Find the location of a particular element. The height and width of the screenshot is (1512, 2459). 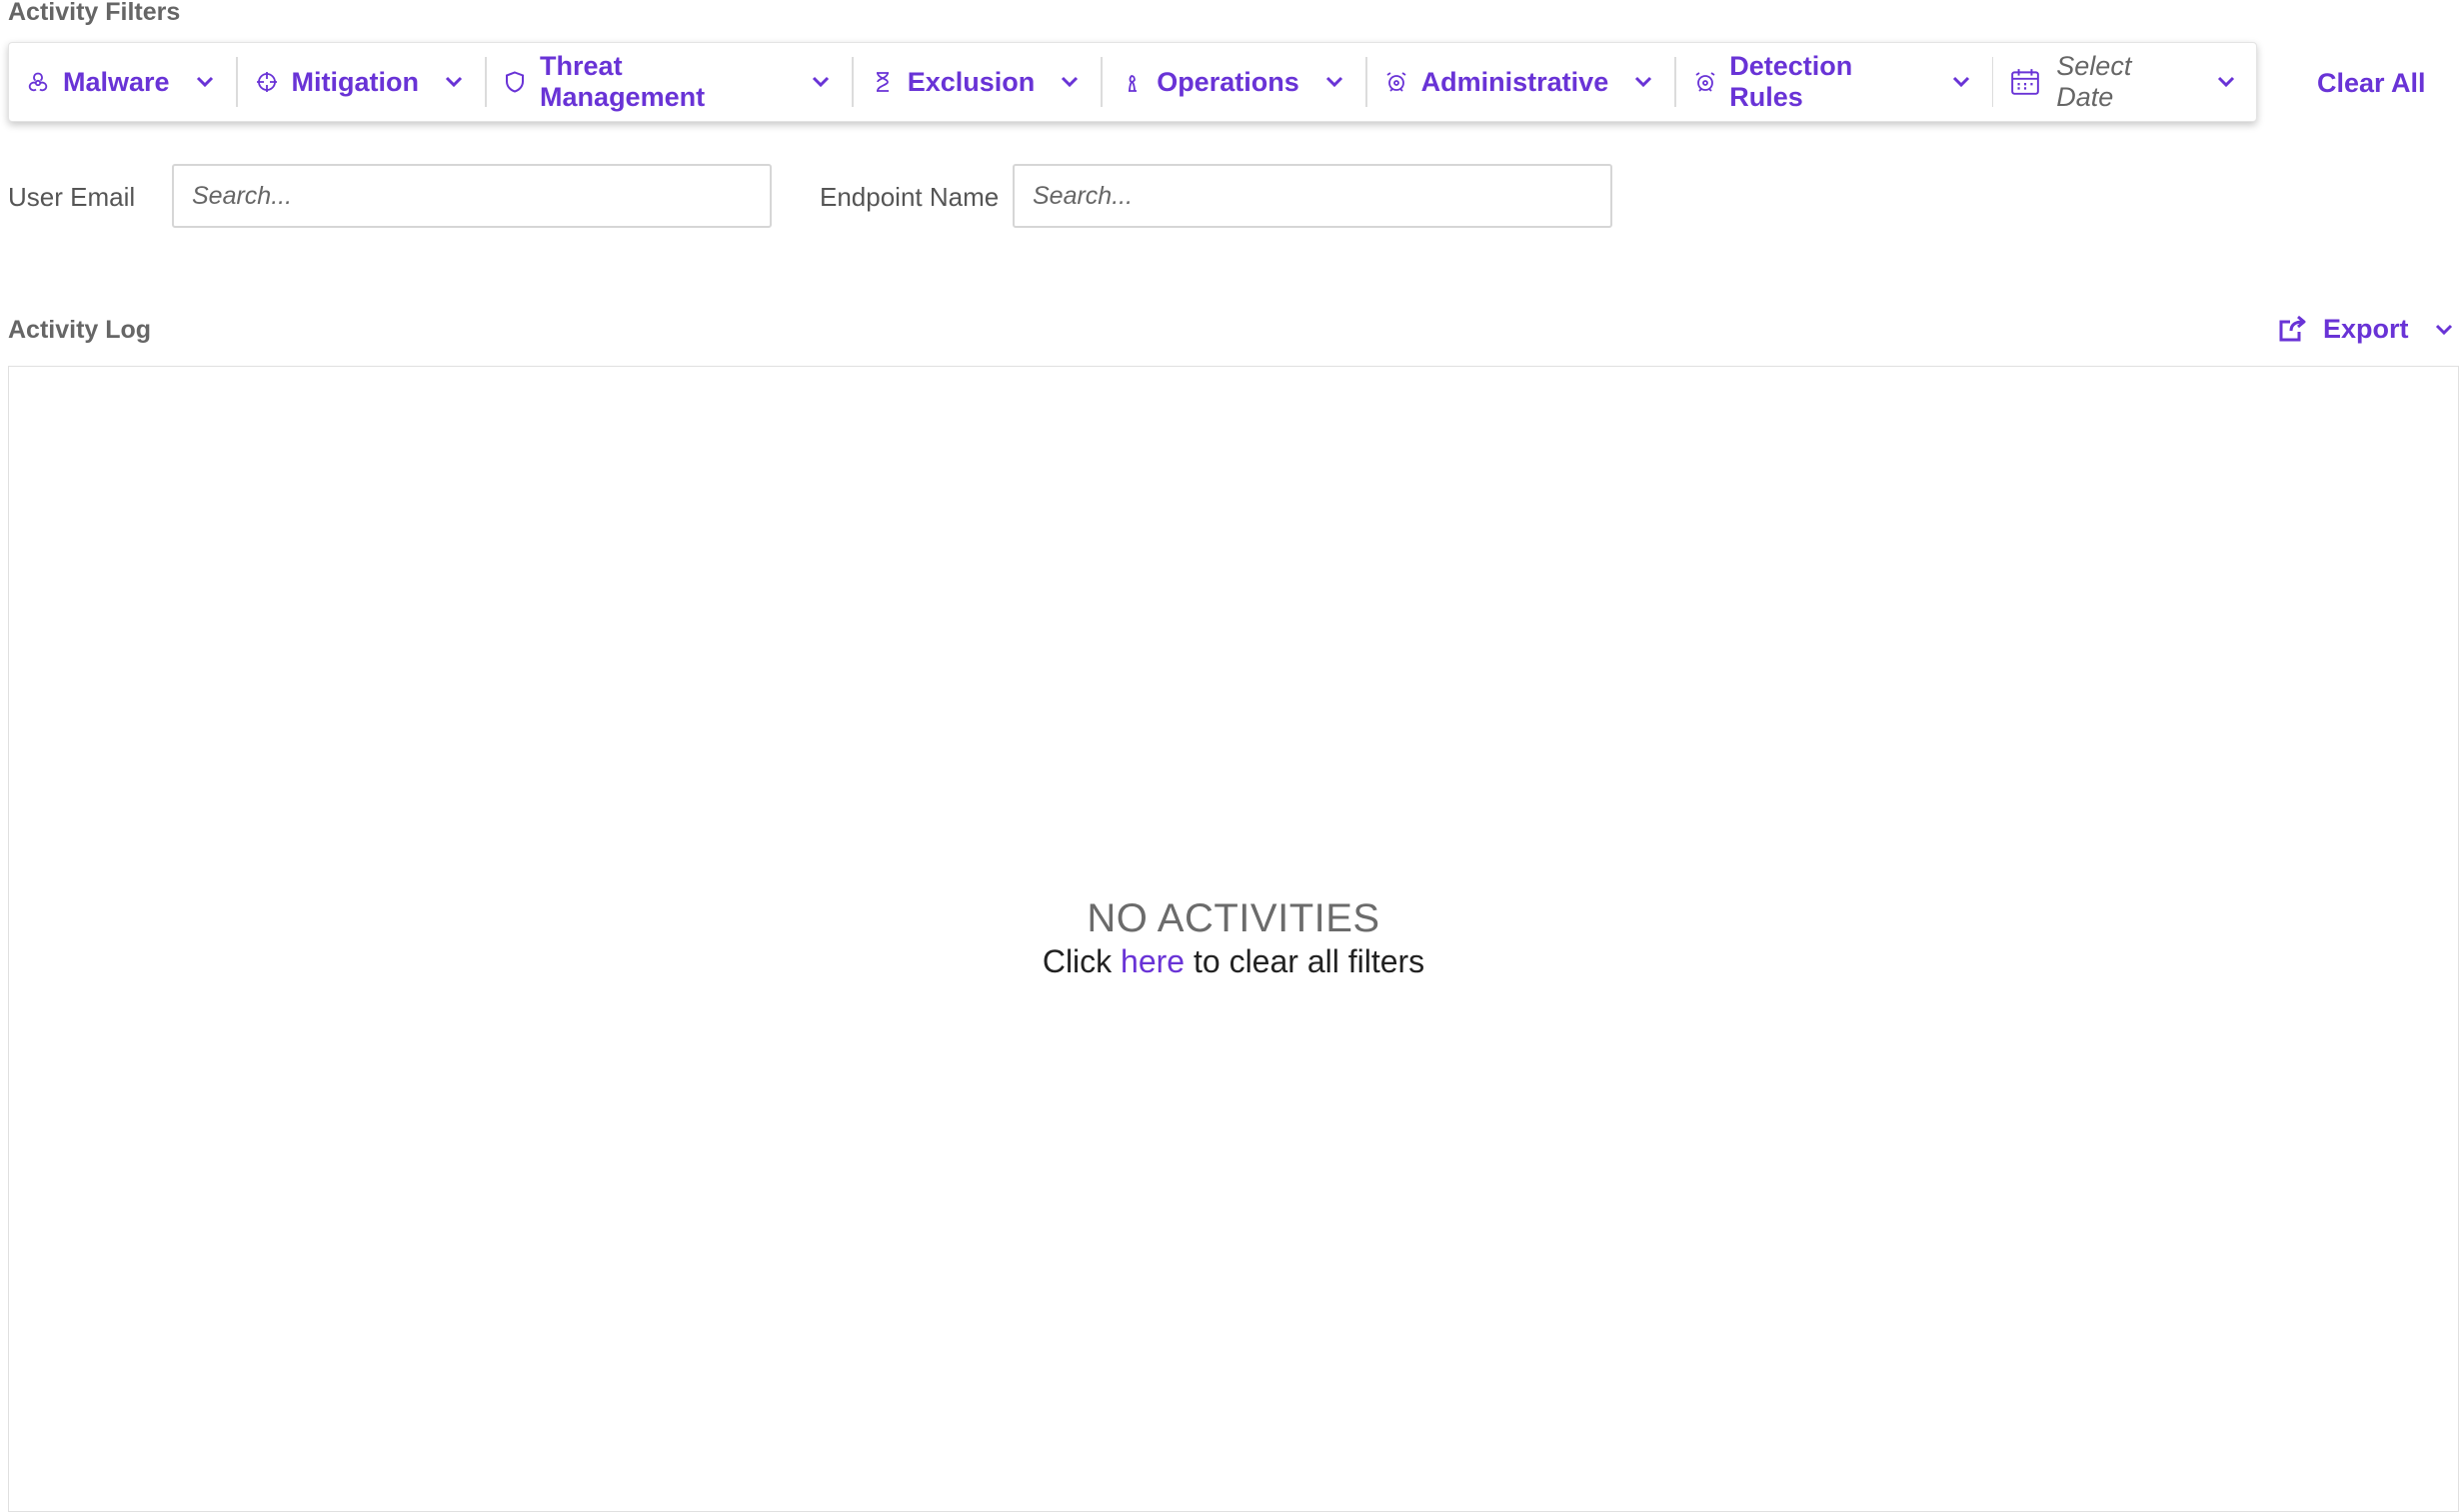

filter-select-date: Select Date is located at coordinates (2124, 82).